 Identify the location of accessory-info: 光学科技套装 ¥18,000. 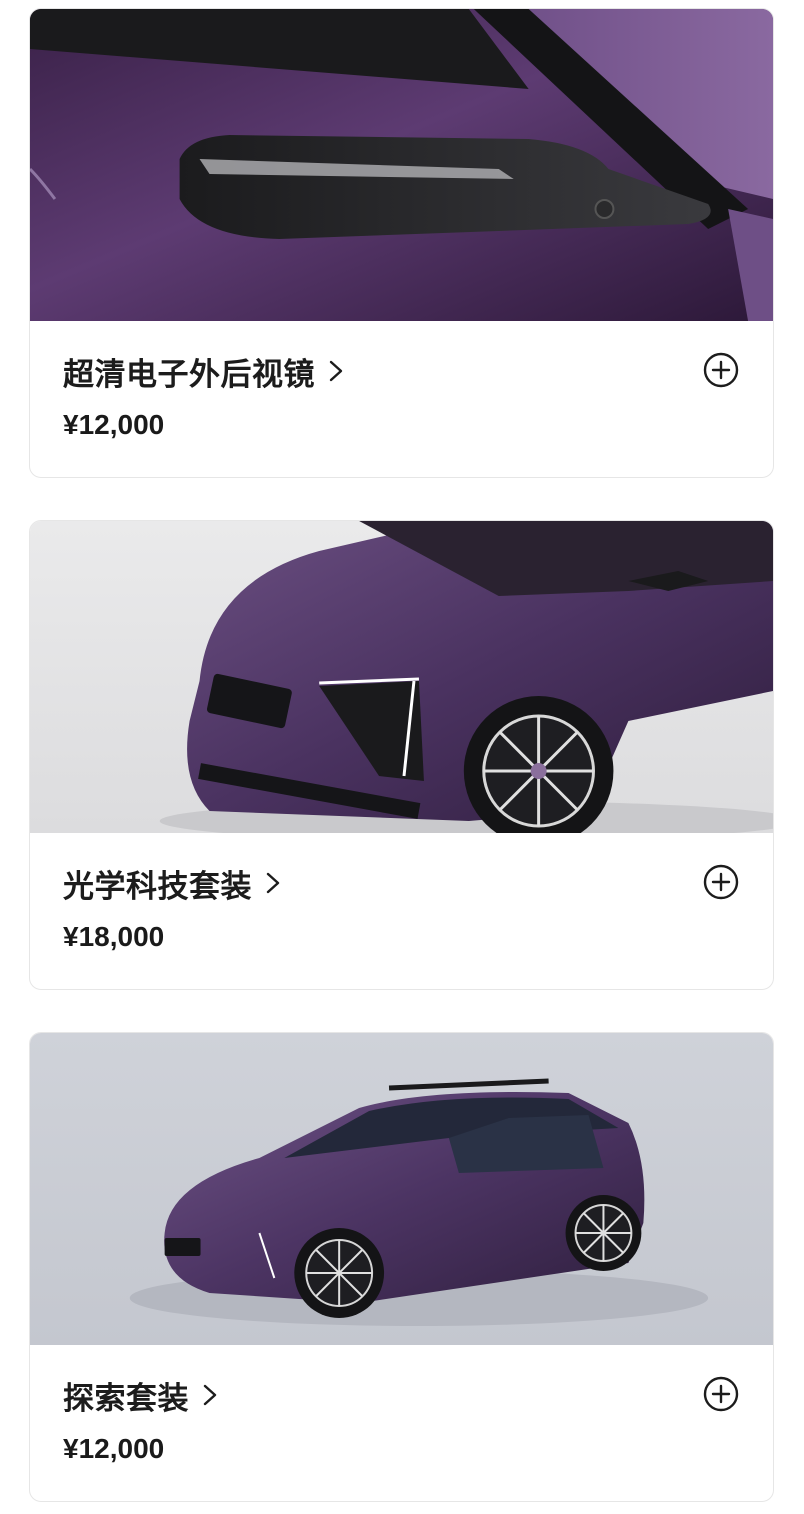
(401, 911).